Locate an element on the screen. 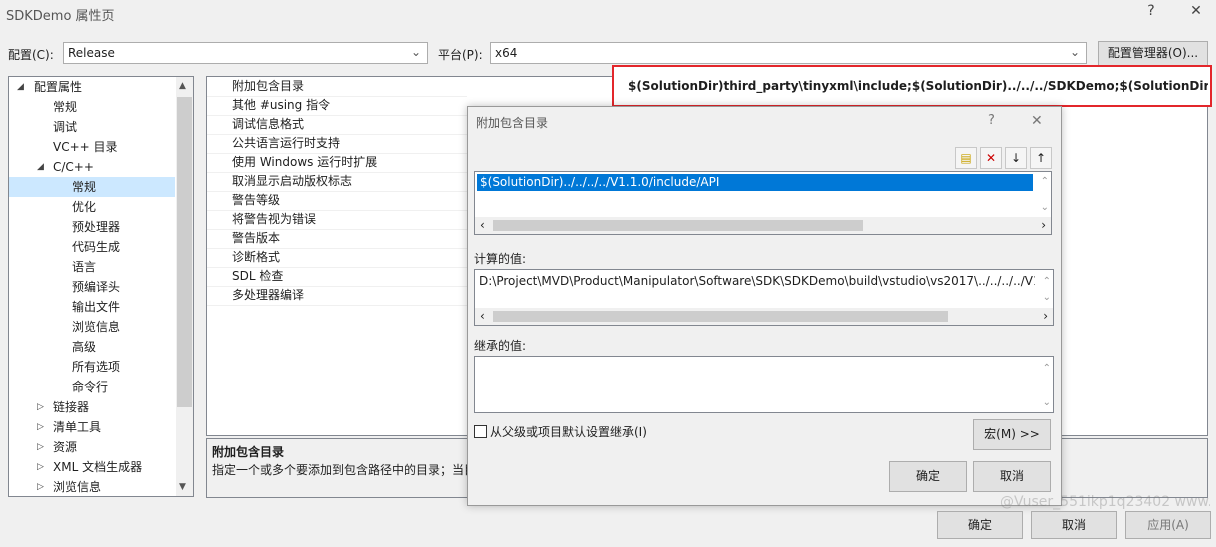  tree-item: 代码生成 is located at coordinates (92, 247).